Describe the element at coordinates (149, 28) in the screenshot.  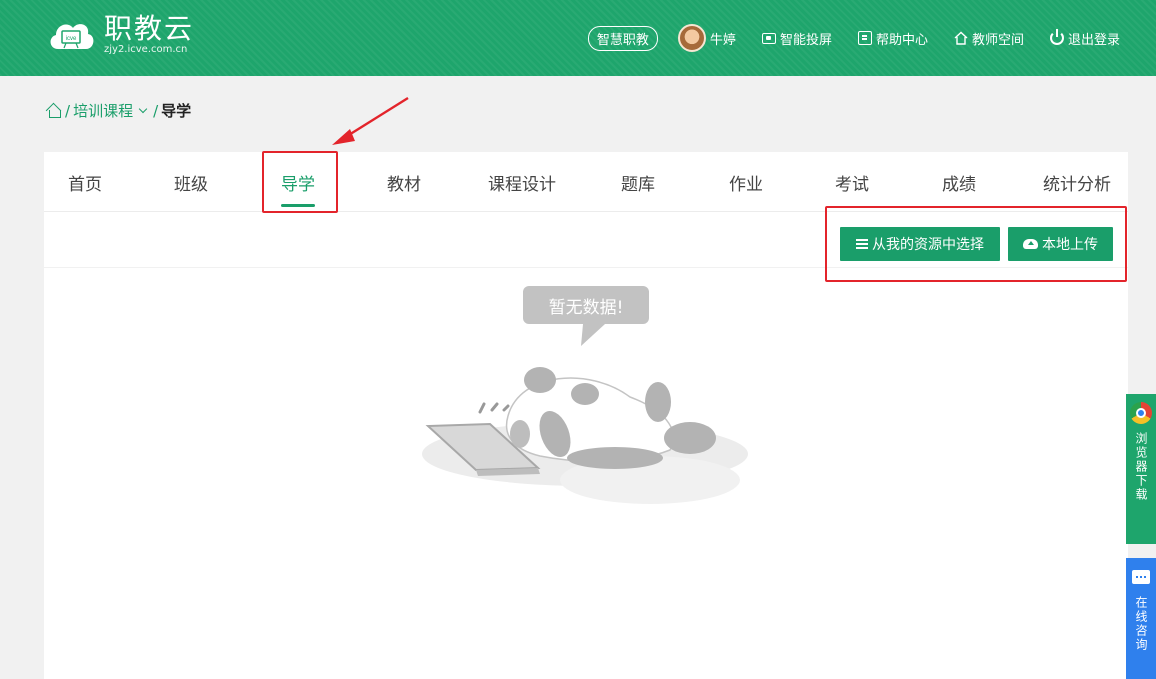
I see `logo-title: 职教云` at that location.